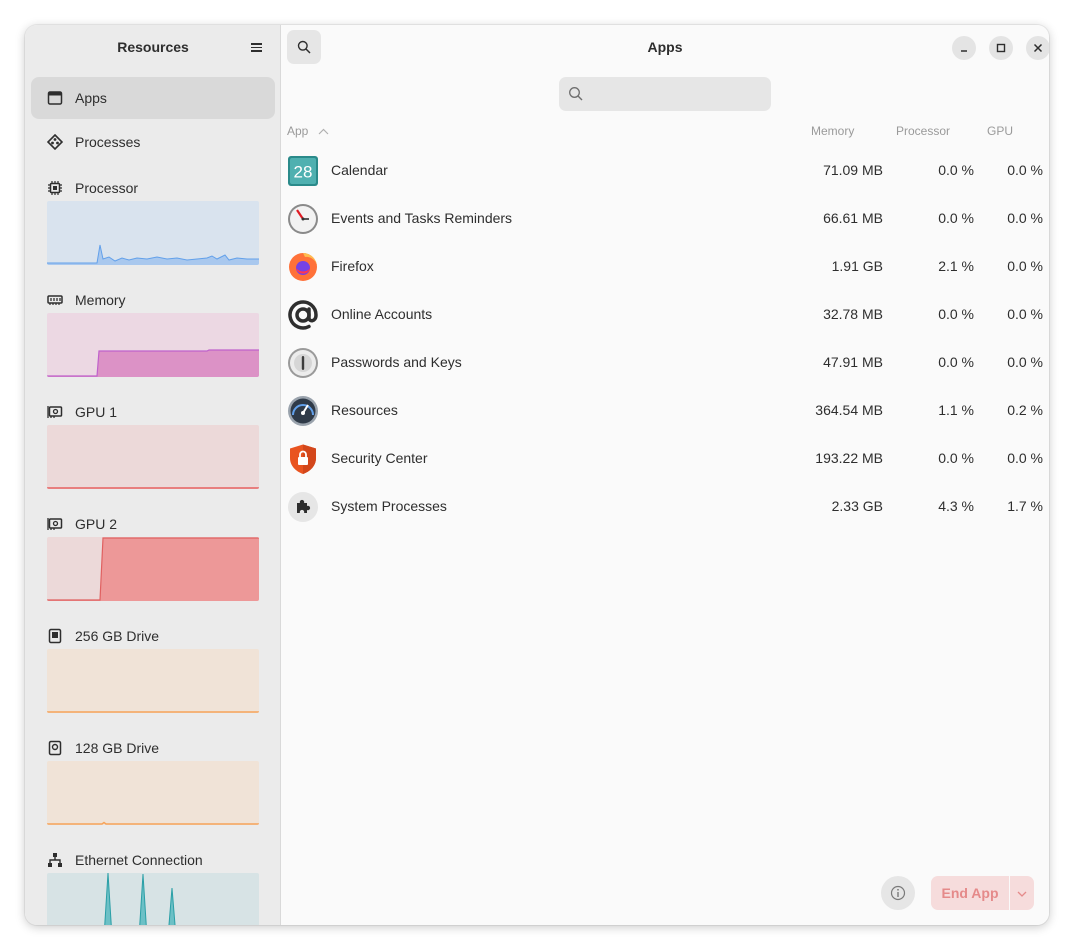 The height and width of the screenshot is (950, 1074). What do you see at coordinates (853, 218) in the screenshot?
I see `memory-value: 66.61 MB` at bounding box center [853, 218].